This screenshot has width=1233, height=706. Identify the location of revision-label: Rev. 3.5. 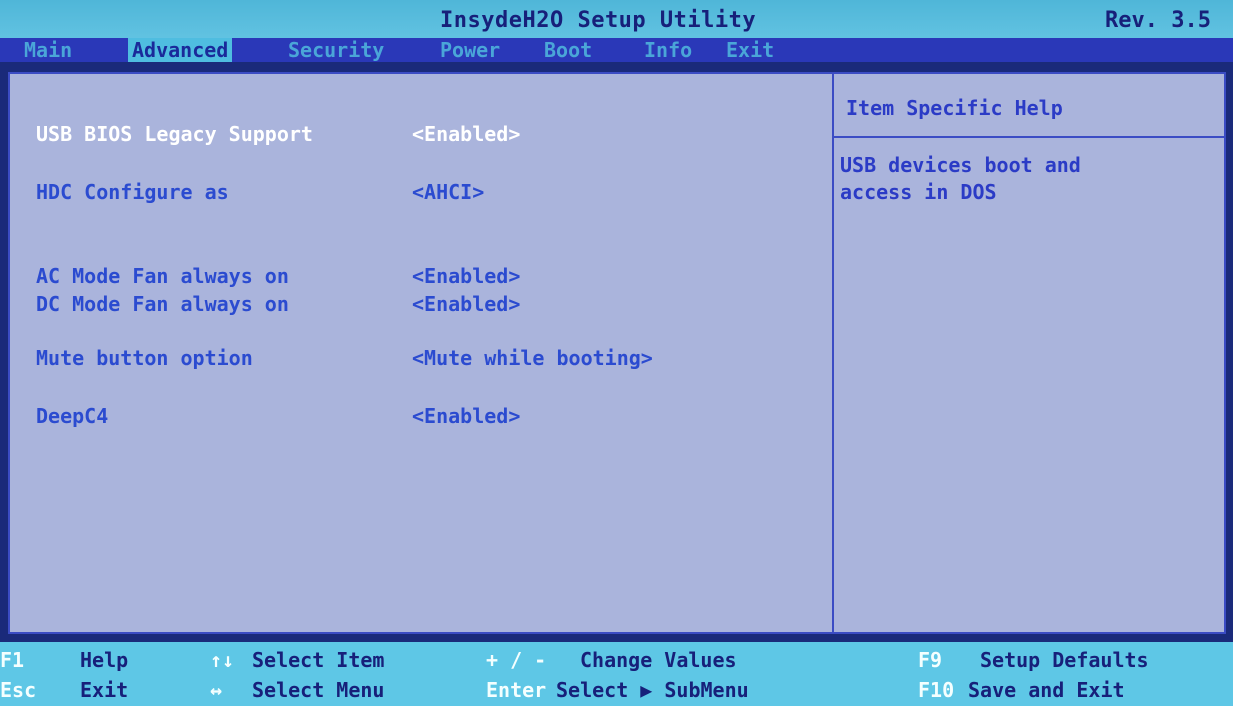
(1158, 20).